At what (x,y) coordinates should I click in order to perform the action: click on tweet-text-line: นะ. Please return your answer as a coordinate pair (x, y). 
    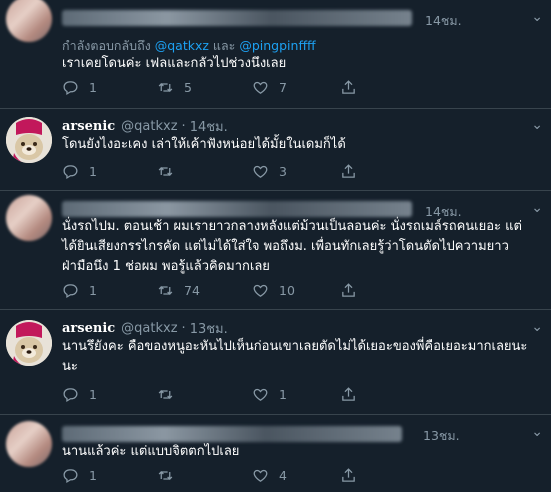
    Looking at the image, I should click on (70, 366).